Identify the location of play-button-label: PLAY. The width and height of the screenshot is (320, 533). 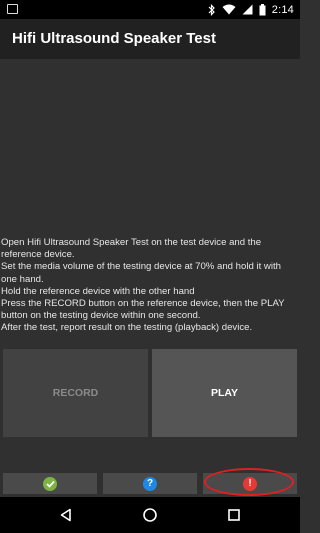
(224, 393).